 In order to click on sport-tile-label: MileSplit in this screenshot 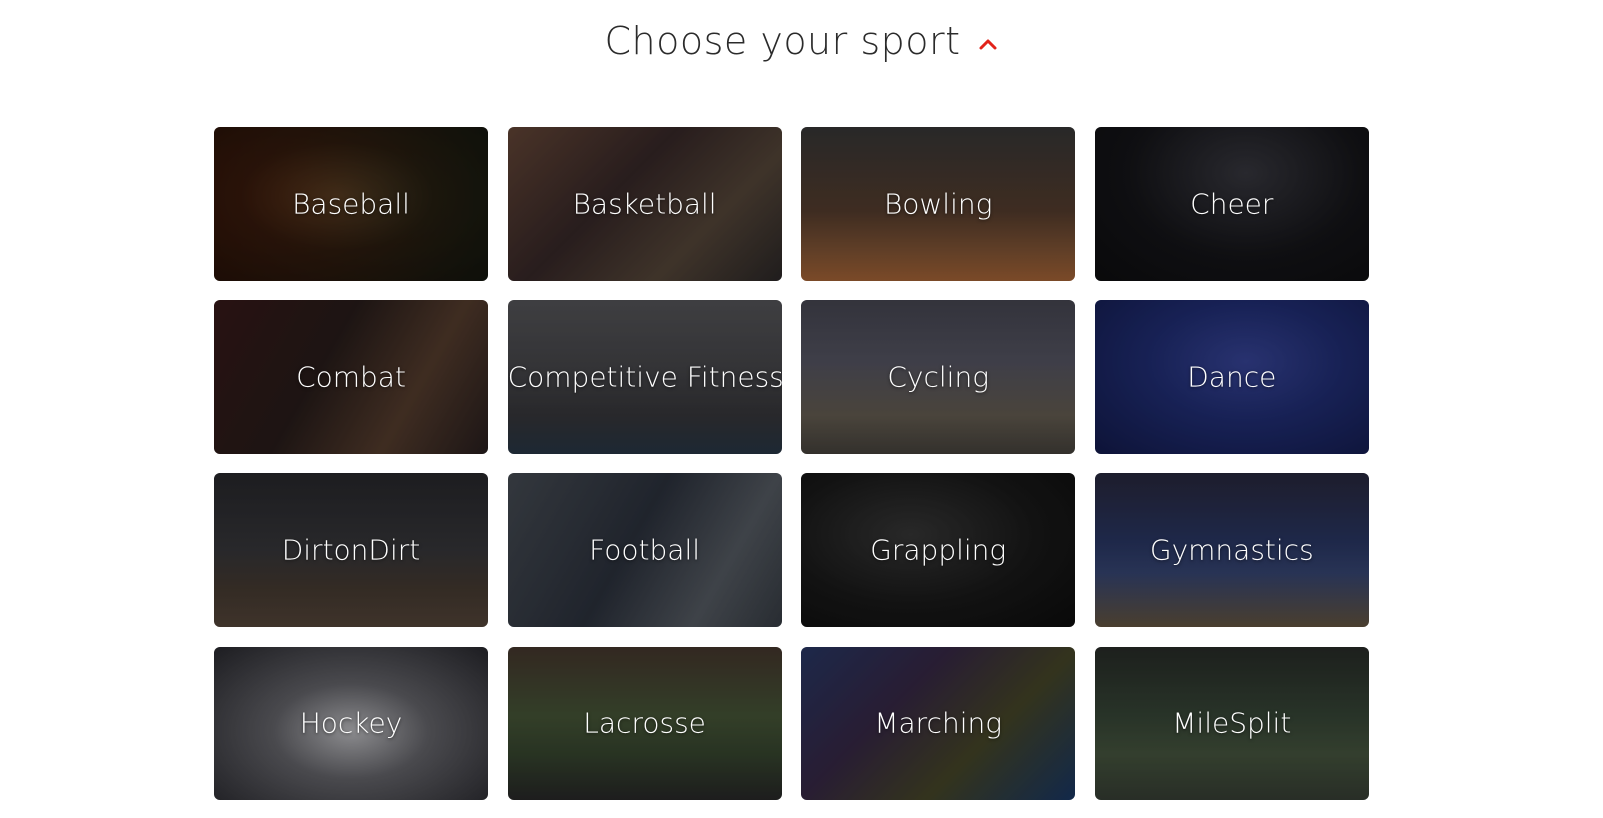, I will do `click(1232, 723)`.